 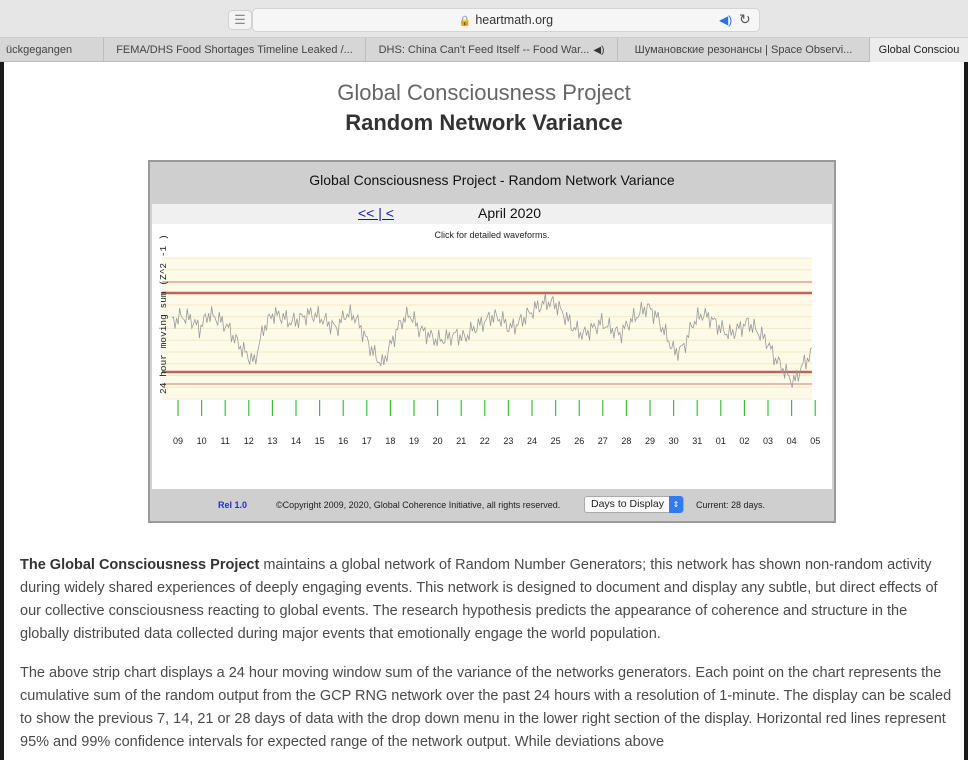 What do you see at coordinates (725, 20) in the screenshot?
I see `speaker-icon: ◀)` at bounding box center [725, 20].